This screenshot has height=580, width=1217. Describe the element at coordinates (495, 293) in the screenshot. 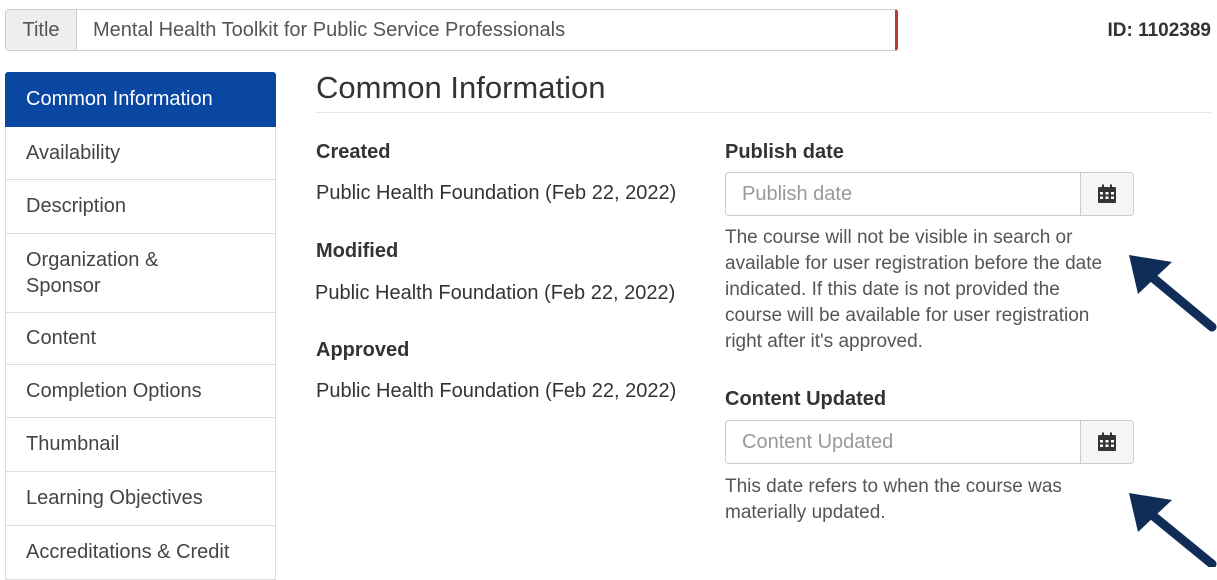

I see `modified-value: Public Health Foundation (Feb 22, 2022)` at that location.